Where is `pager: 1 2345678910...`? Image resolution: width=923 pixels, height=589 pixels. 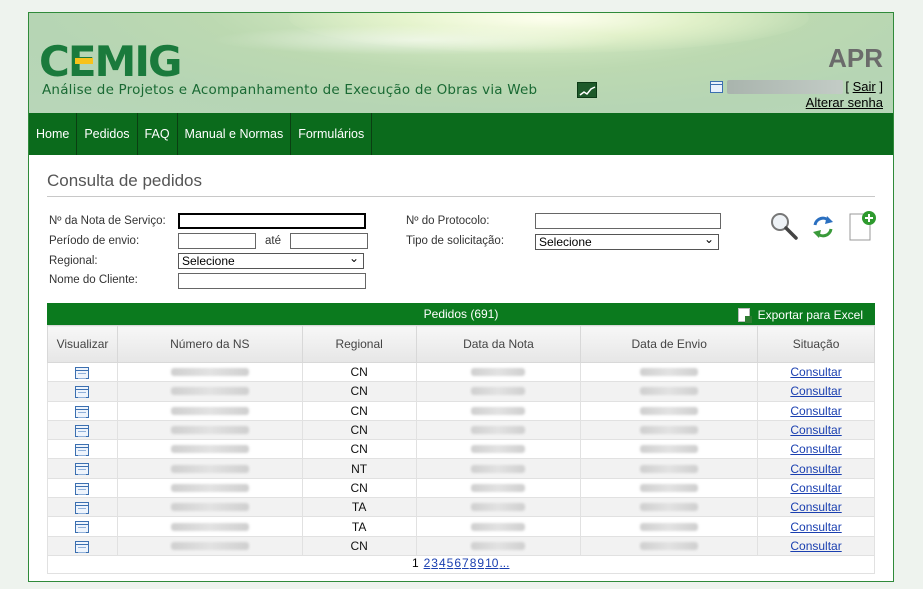
pager: 1 2345678910... is located at coordinates (461, 565).